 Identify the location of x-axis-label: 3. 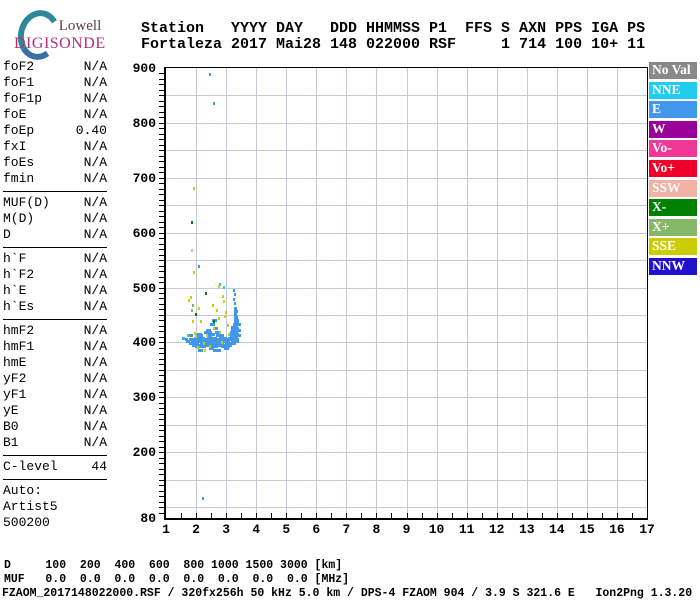
(226, 529).